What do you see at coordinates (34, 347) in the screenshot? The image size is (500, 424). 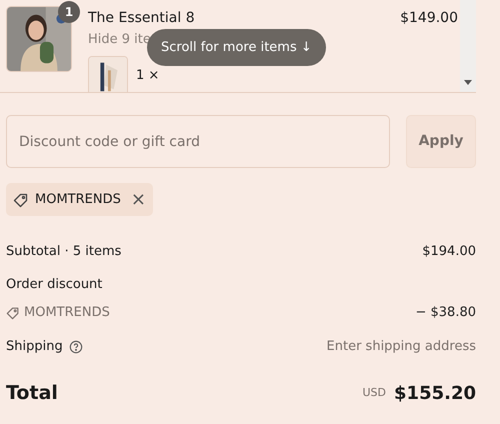 I see `summary-label: Shipping` at bounding box center [34, 347].